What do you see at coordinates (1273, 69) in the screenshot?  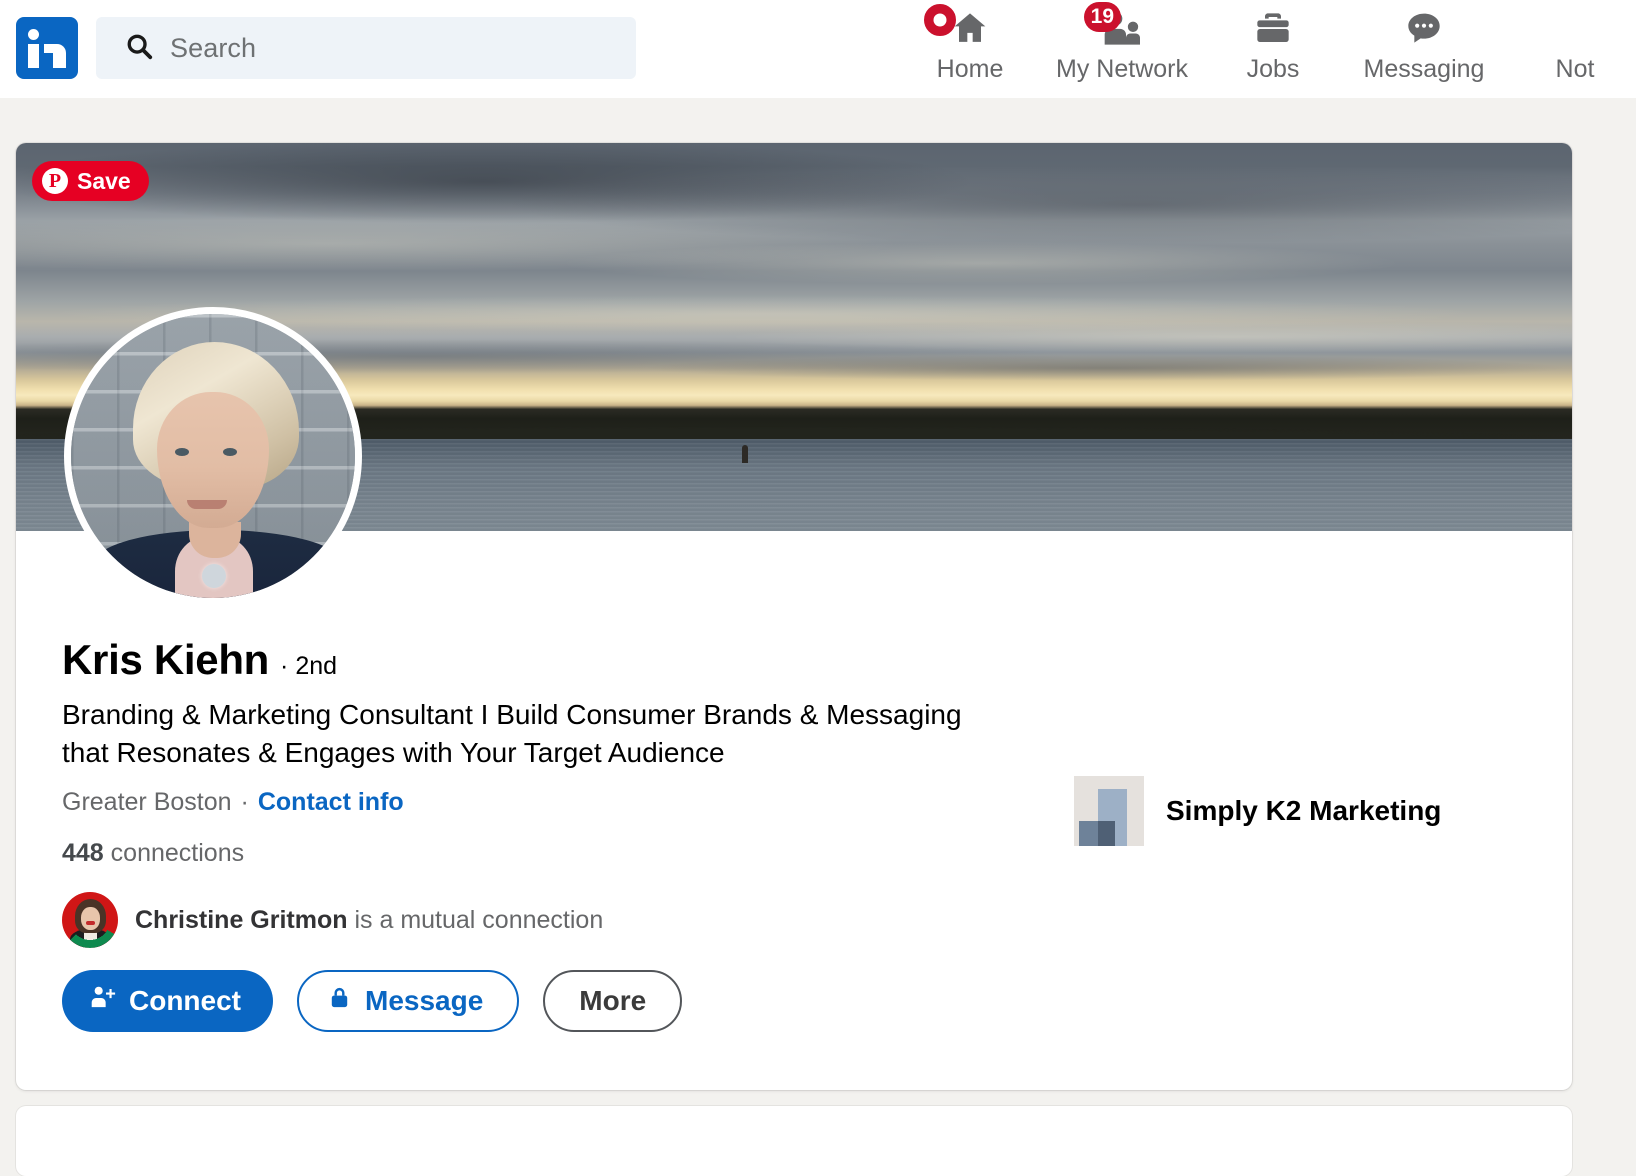 I see `nav-label-jobs: Jobs` at bounding box center [1273, 69].